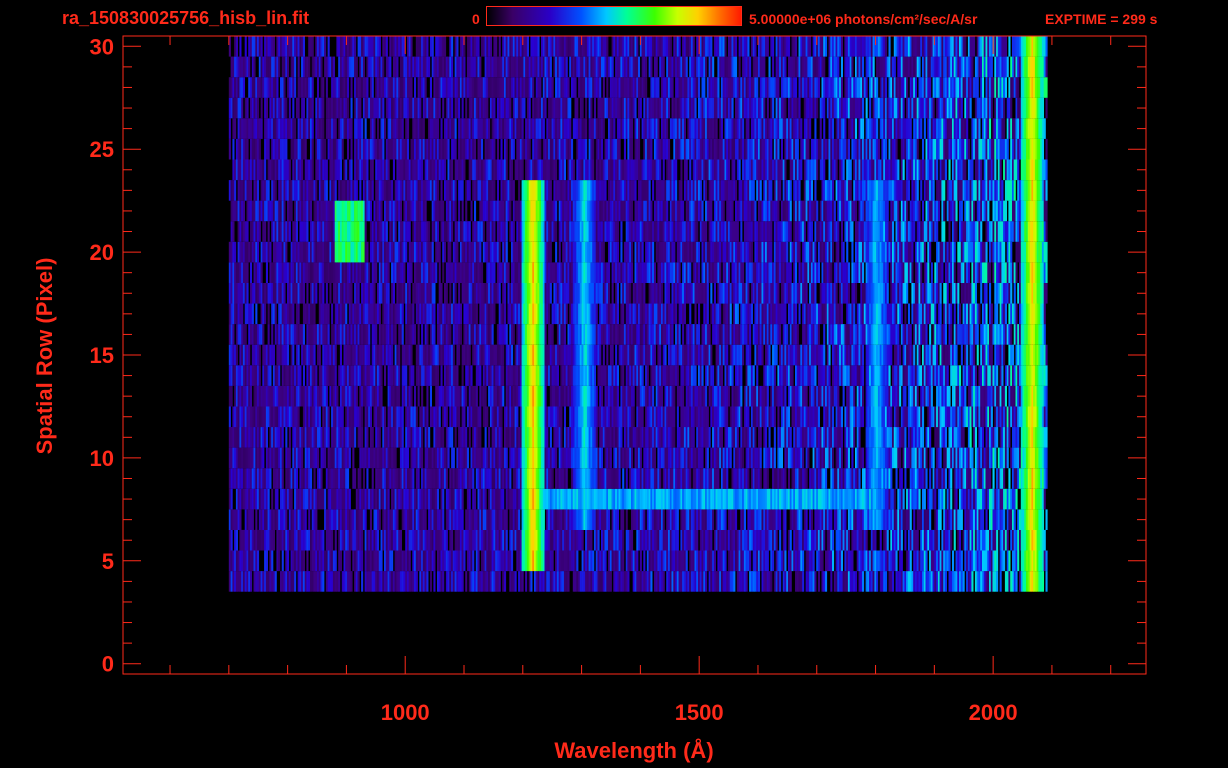  What do you see at coordinates (993, 712) in the screenshot?
I see `x-tick-label: 2000` at bounding box center [993, 712].